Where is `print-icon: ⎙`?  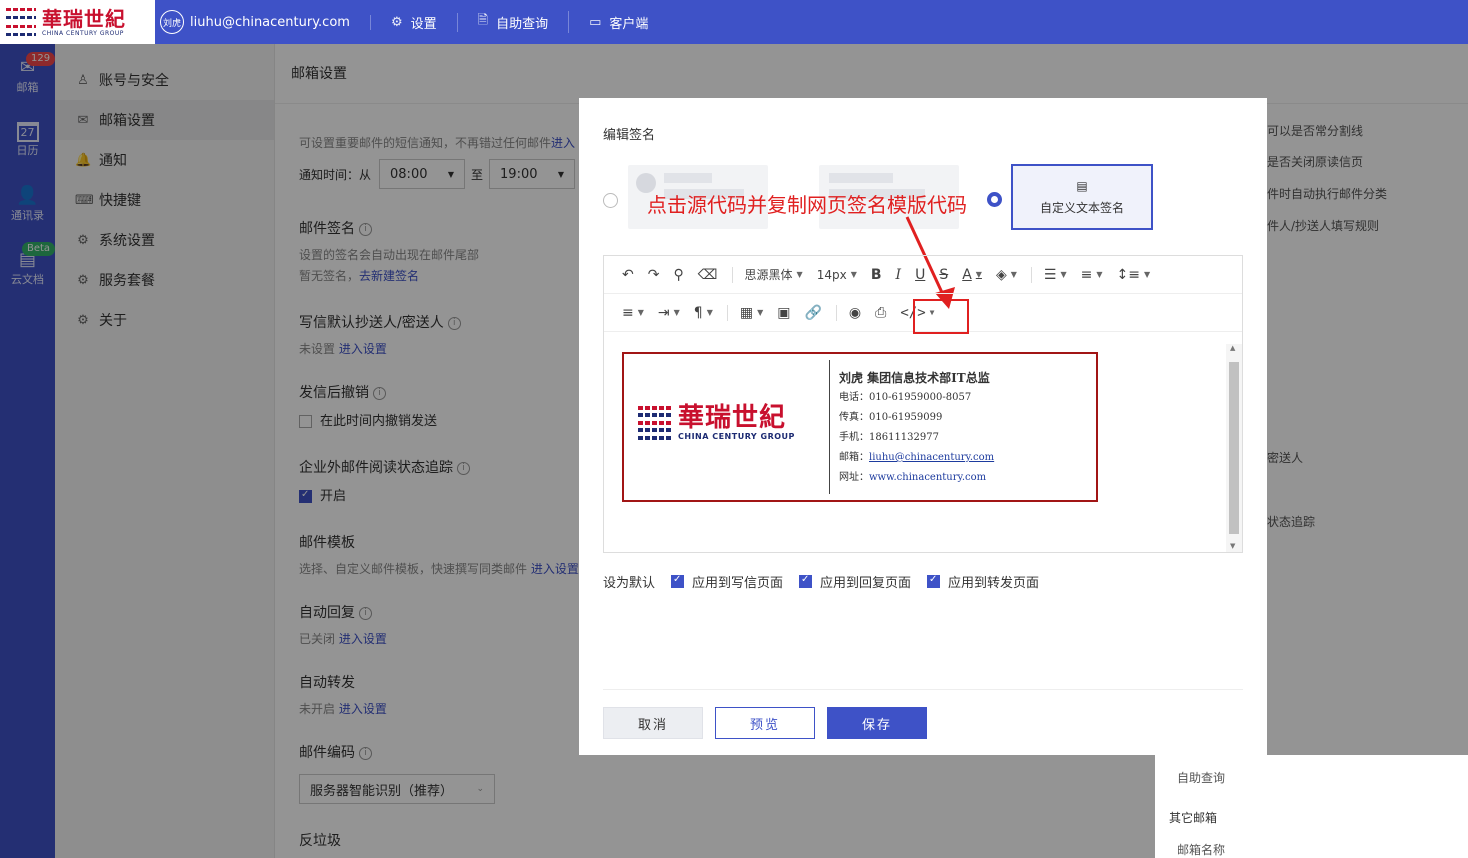
print-icon: ⎙ is located at coordinates (880, 313).